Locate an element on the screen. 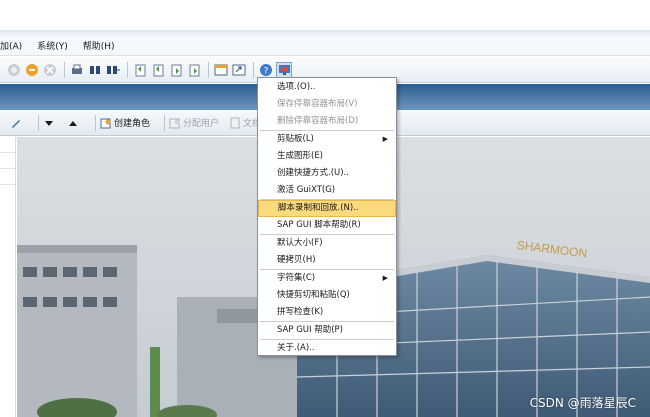  print-icon is located at coordinates (77, 70).